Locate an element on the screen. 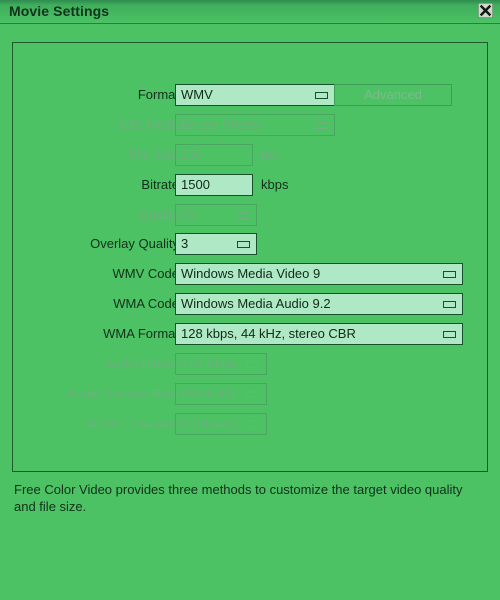 This screenshot has height=600, width=500. combobox-wmv-code: Windows Media Video 9 is located at coordinates (319, 274).